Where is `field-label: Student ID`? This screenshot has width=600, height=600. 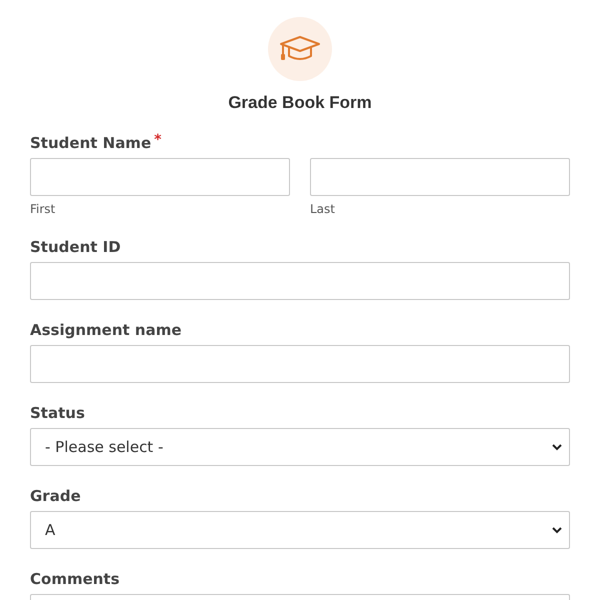
field-label: Student ID is located at coordinates (75, 247).